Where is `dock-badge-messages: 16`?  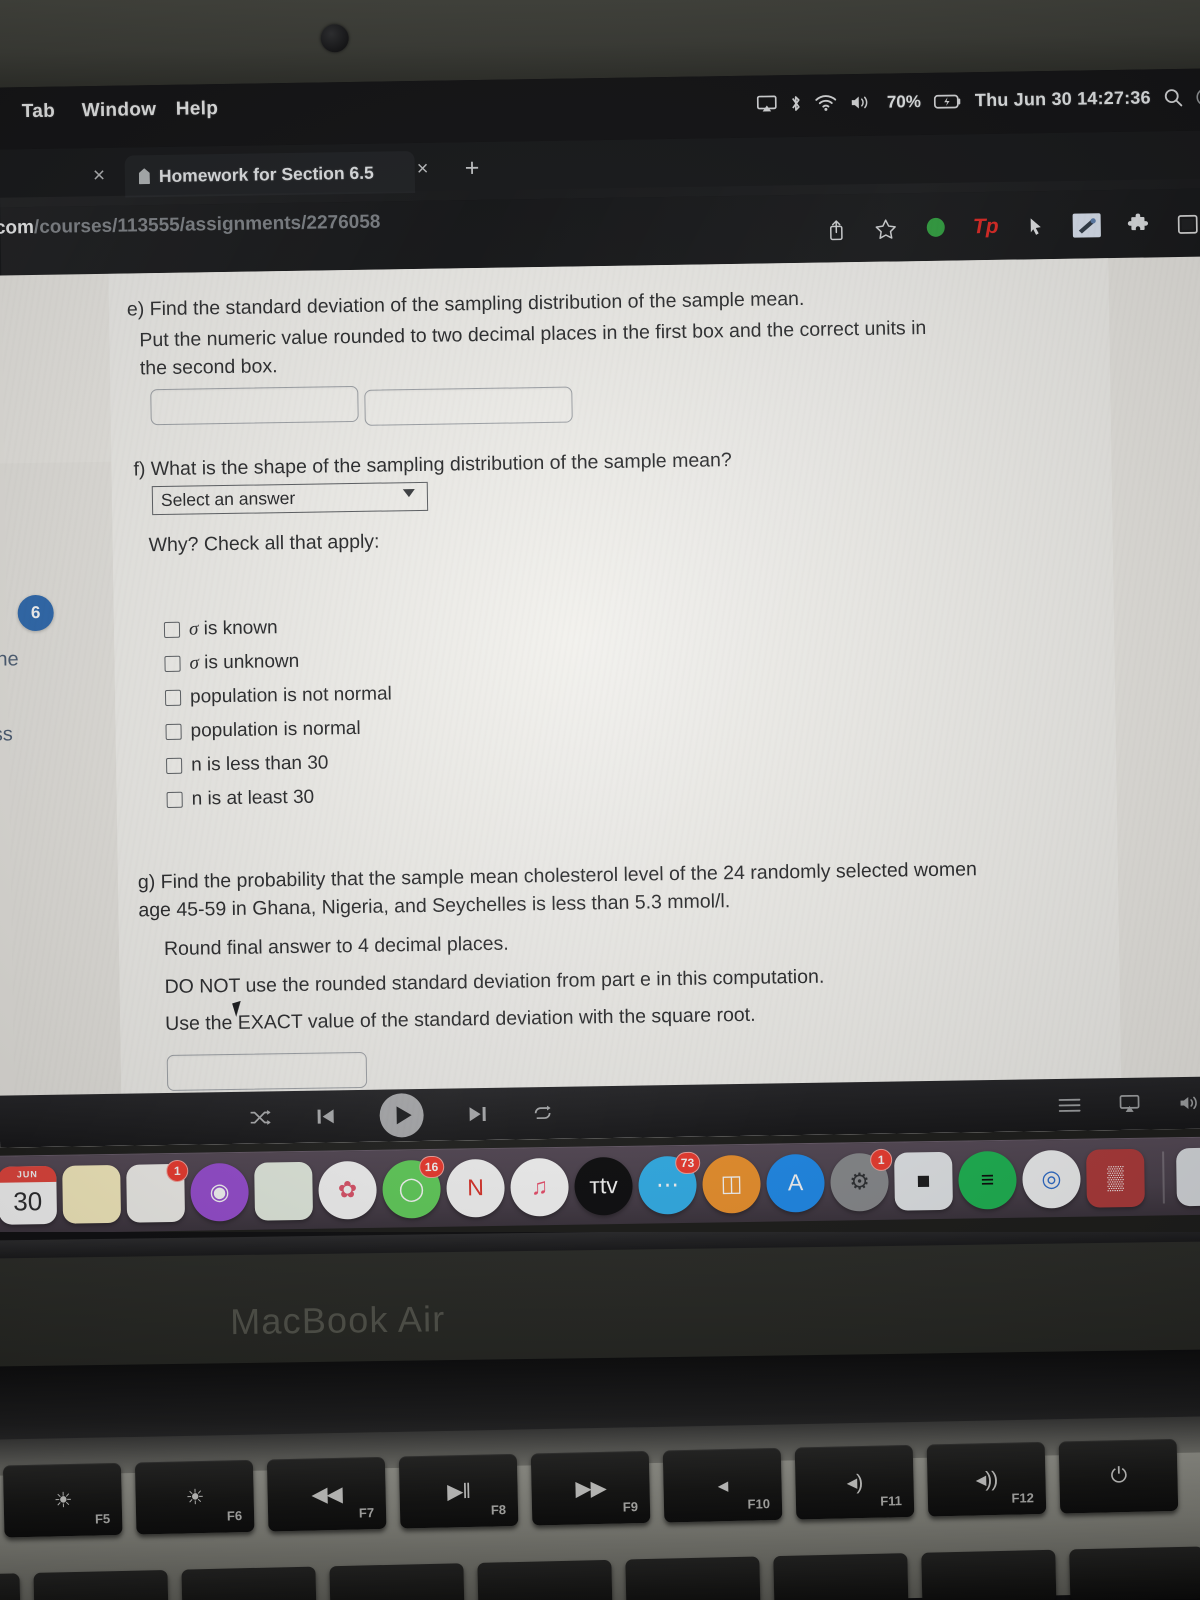 dock-badge-messages: 16 is located at coordinates (431, 1166).